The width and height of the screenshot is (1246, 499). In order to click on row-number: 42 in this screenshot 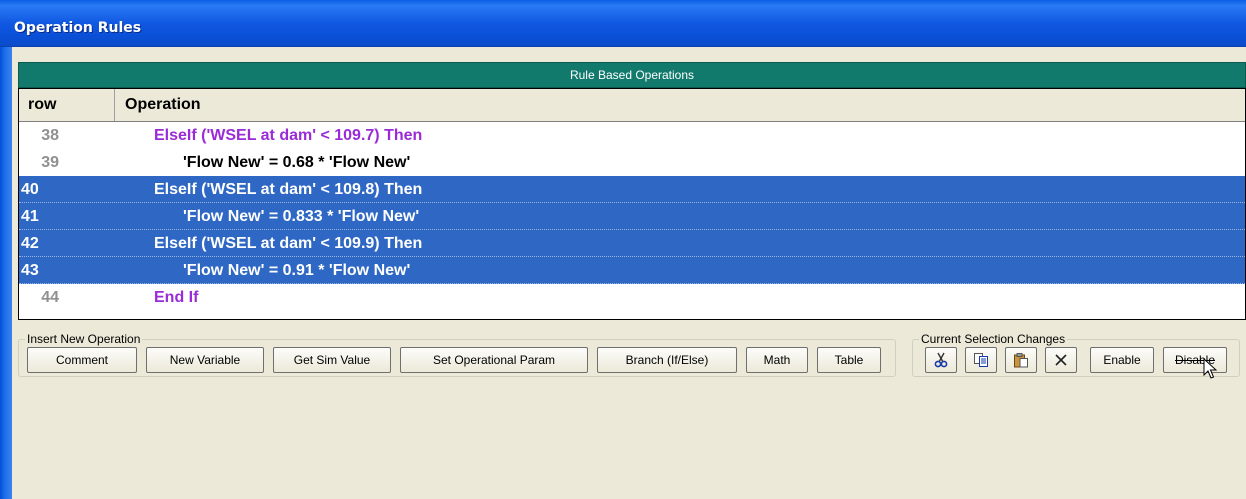, I will do `click(30, 243)`.